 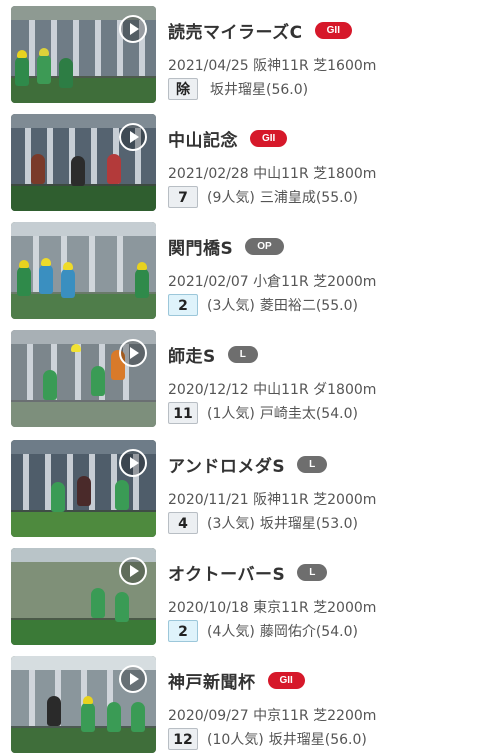 I want to click on race-result: 2 (4人気) 藤岡佑介(54.0), so click(x=263, y=631).